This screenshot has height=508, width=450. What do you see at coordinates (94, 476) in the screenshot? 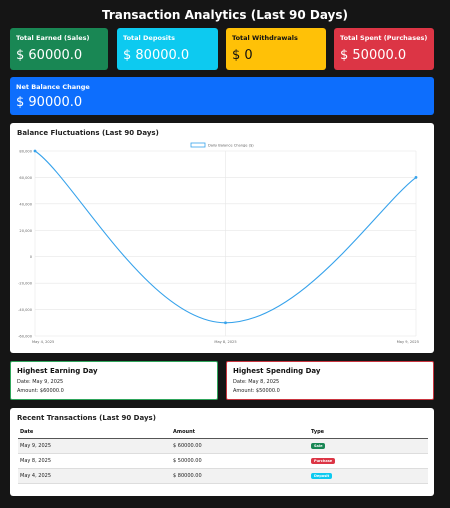
I see `transaction-date: May 4, 2025` at bounding box center [94, 476].